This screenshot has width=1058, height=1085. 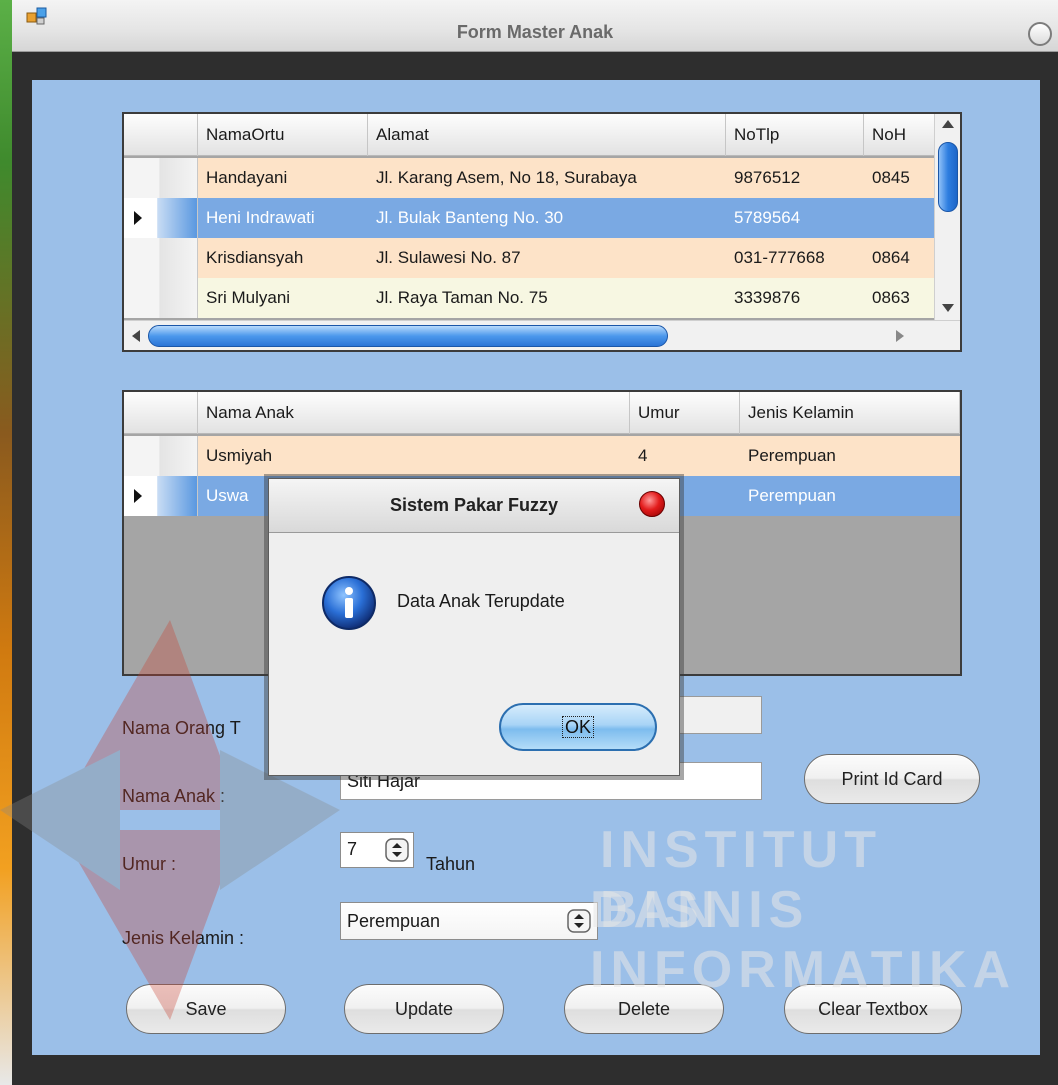 What do you see at coordinates (394, 921) in the screenshot?
I see `jenis-kelamin-value: Perempuan` at bounding box center [394, 921].